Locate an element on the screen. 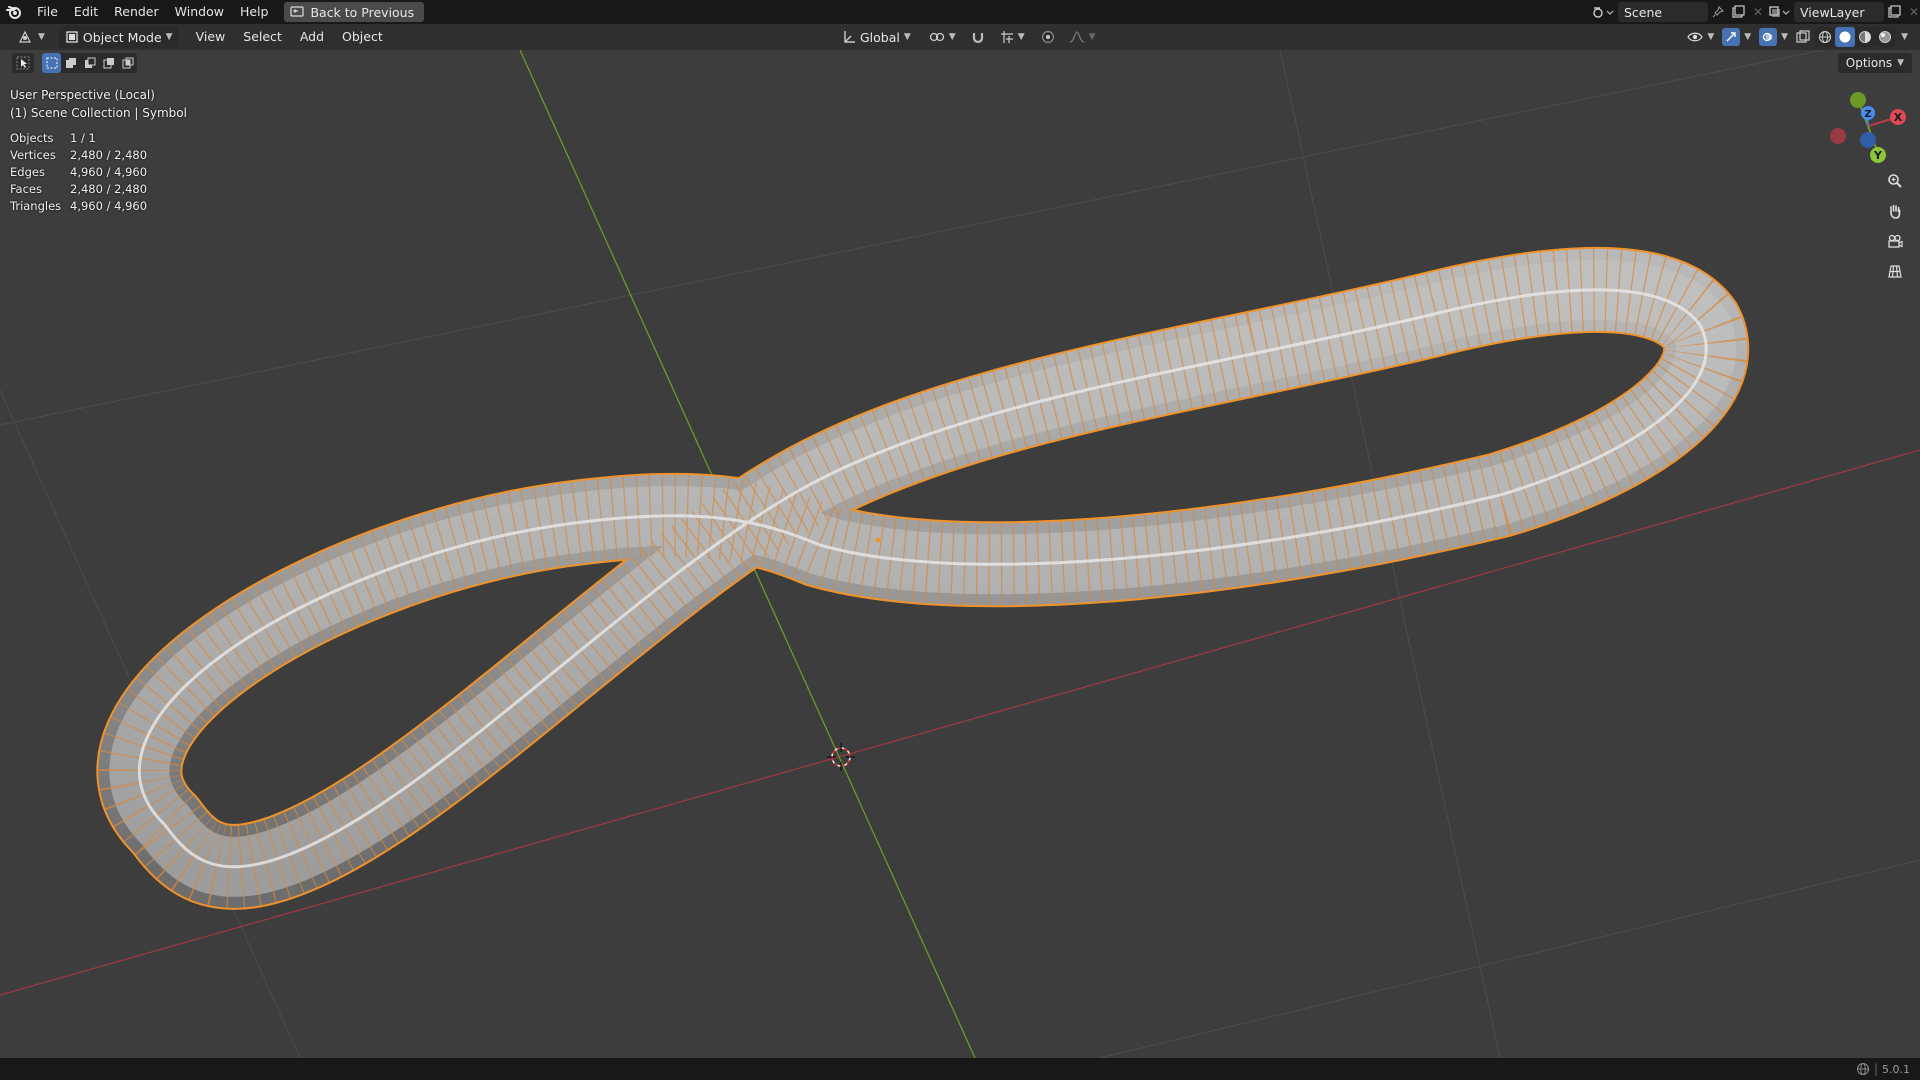 This screenshot has width=1920, height=1080. snap-toggle is located at coordinates (978, 37).